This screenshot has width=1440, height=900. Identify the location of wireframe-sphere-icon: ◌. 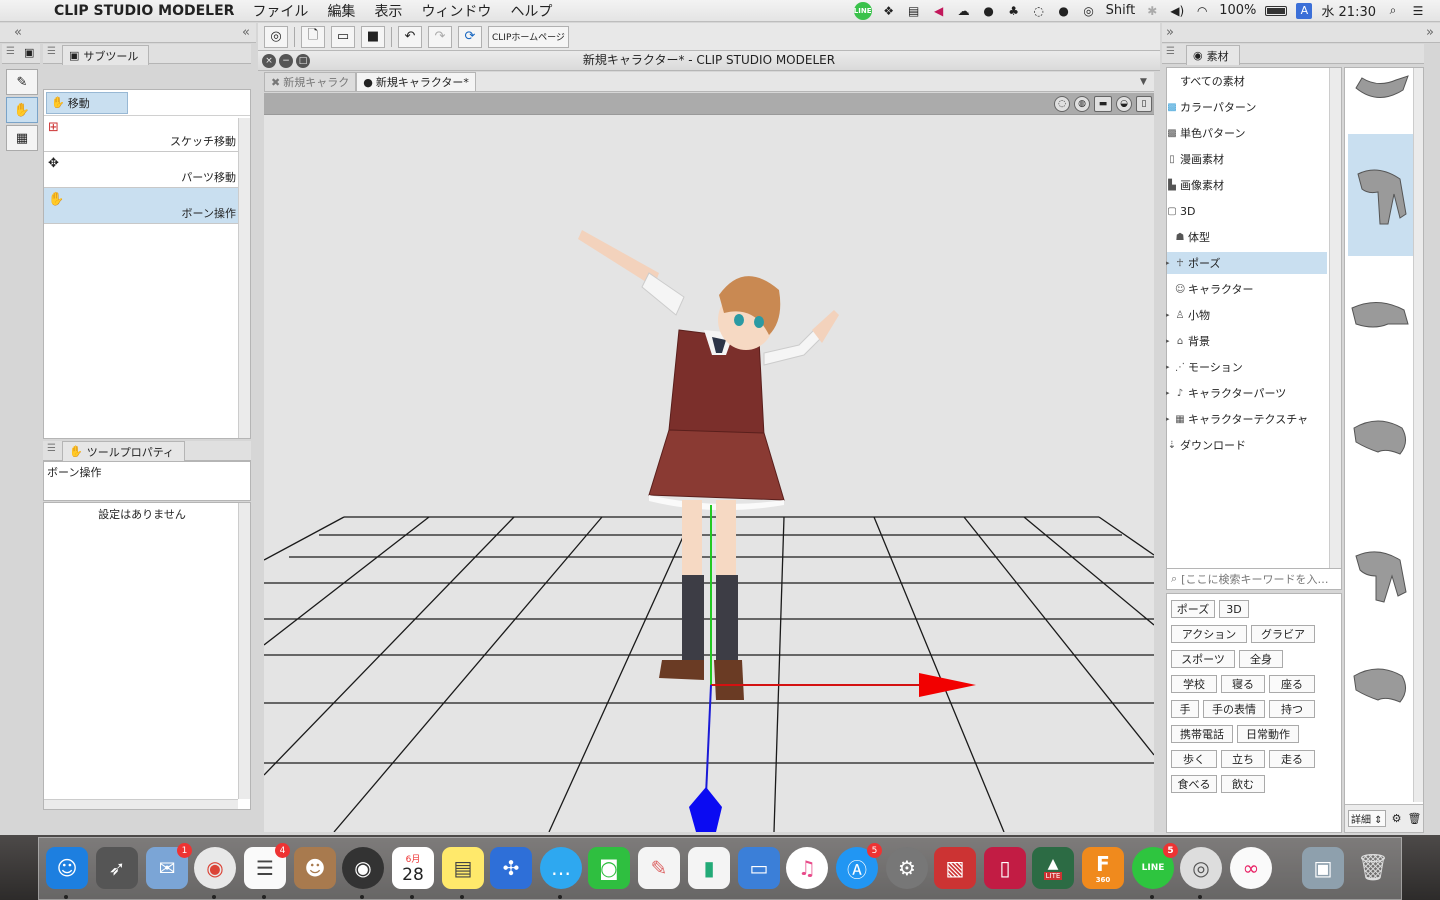
(1062, 104).